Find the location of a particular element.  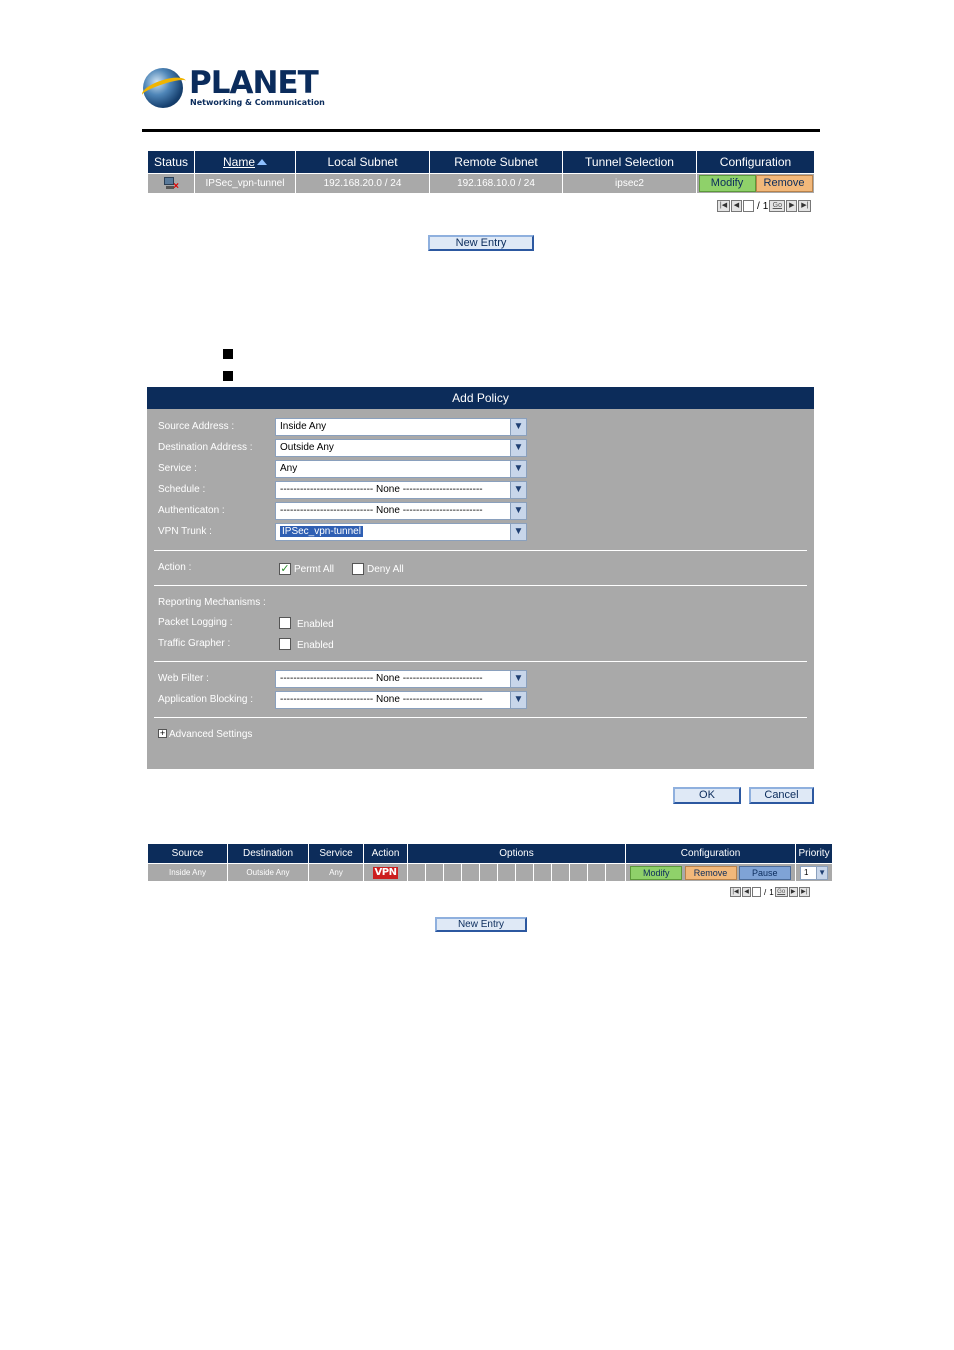

tunnel-name: IPSec_vpn-tunnel is located at coordinates (245, 183).